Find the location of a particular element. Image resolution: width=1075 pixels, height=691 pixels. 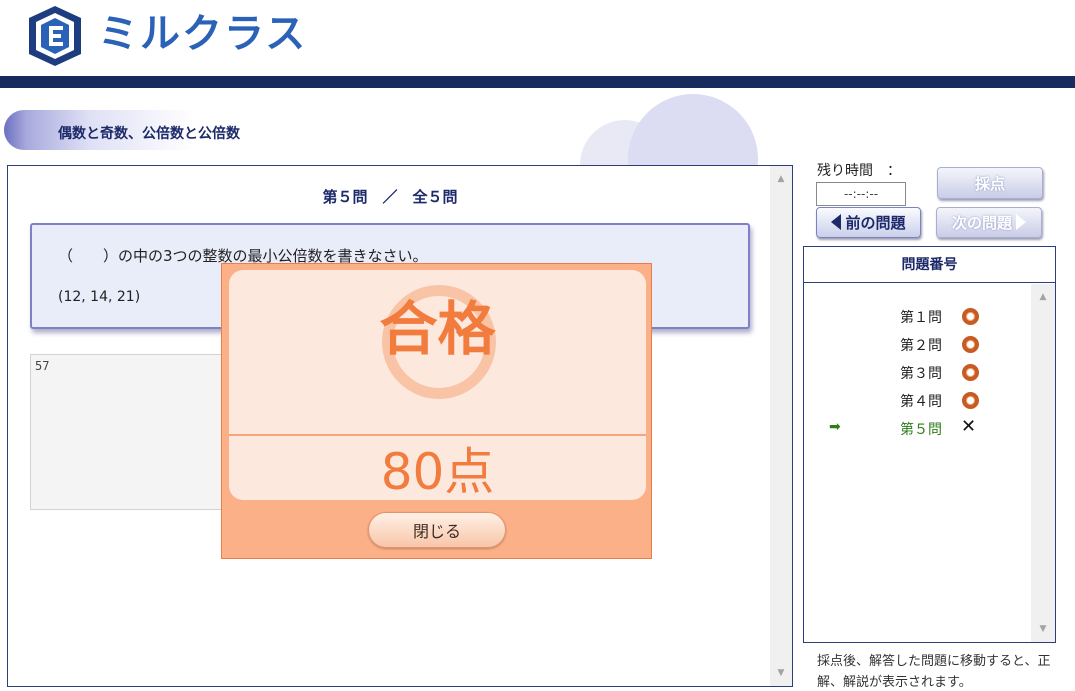

question-panel-scrollbar: ▲ ▼ is located at coordinates (781, 426).